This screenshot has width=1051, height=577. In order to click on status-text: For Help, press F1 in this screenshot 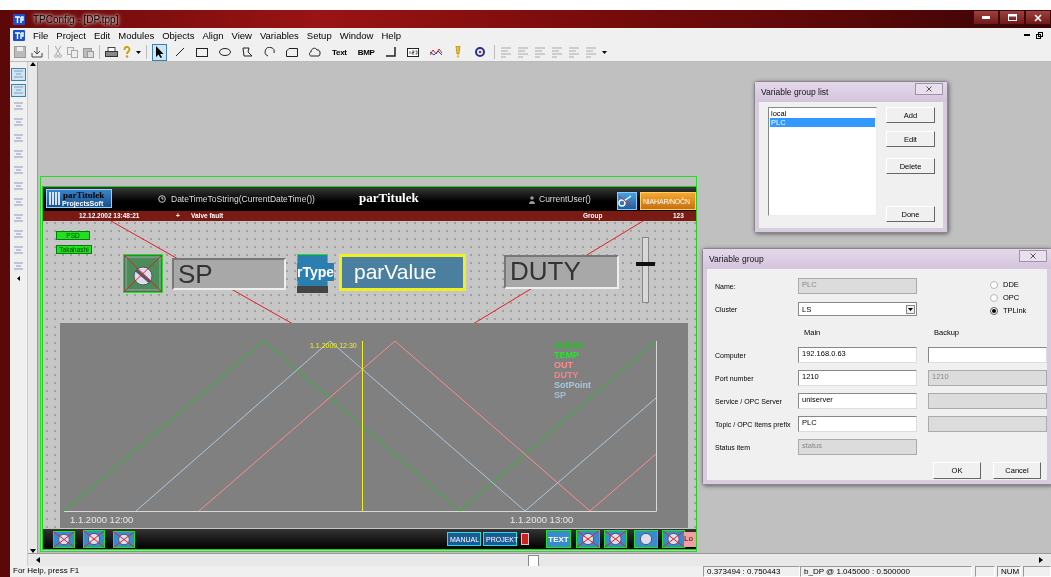, I will do `click(46, 571)`.